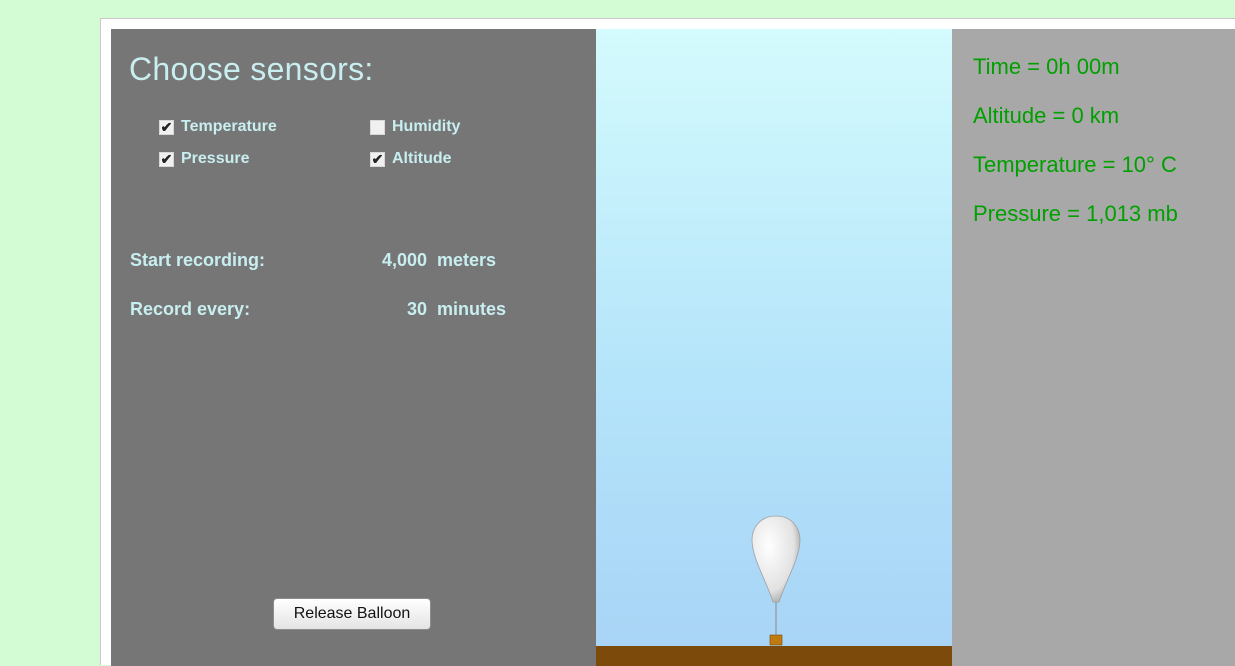 The image size is (1235, 666). I want to click on sensor-checkbox-pressure: ✔ Pressure, so click(204, 159).